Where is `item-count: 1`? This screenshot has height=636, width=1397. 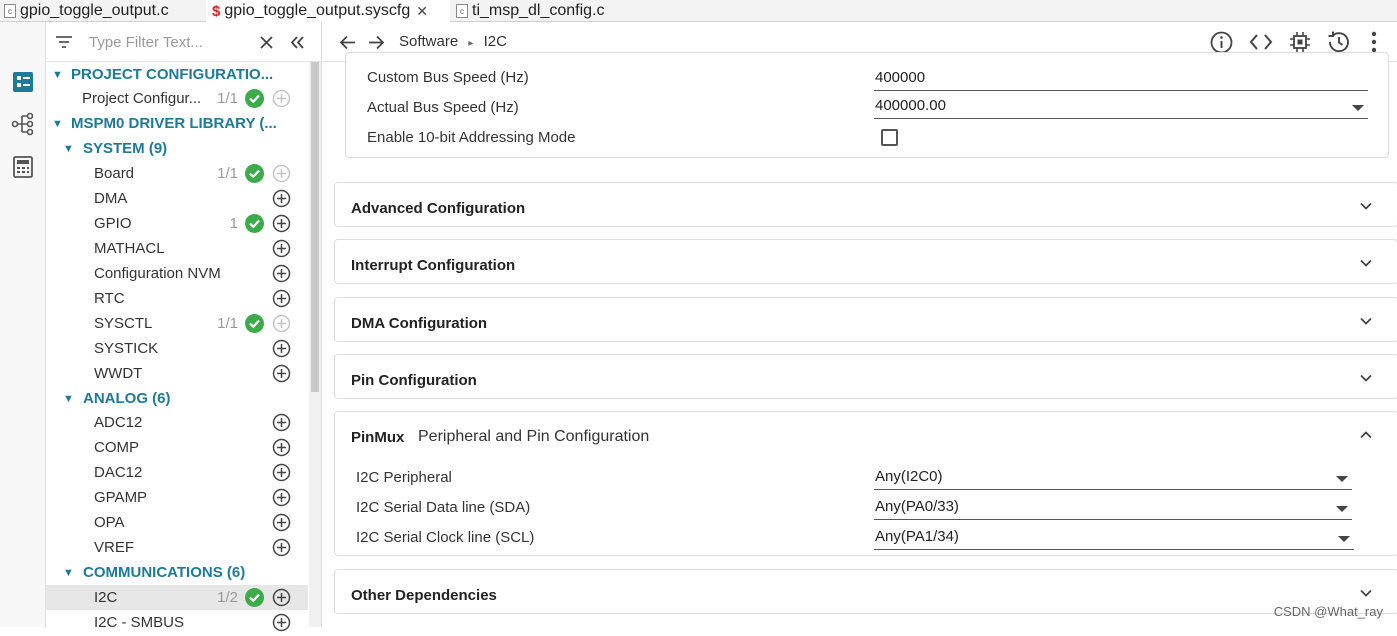
item-count: 1 is located at coordinates (226, 223).